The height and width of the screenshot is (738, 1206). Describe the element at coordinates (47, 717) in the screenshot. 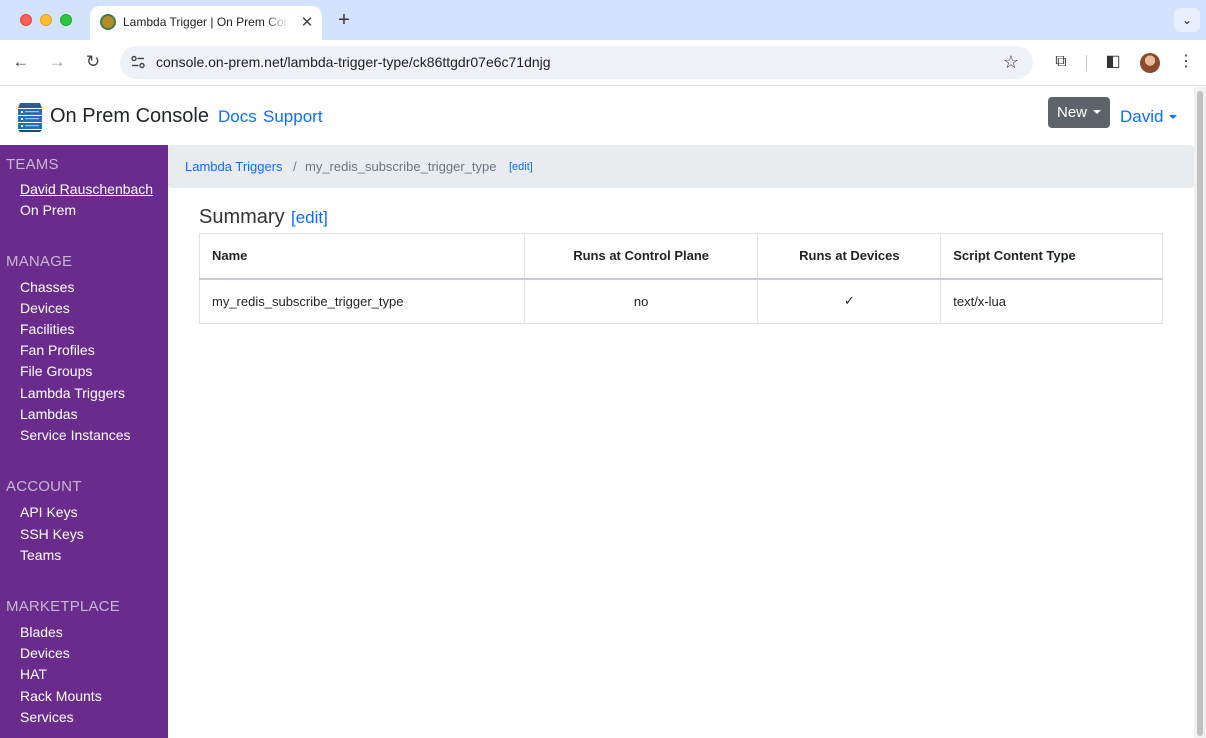

I see `sidebar-item-services: Services` at that location.